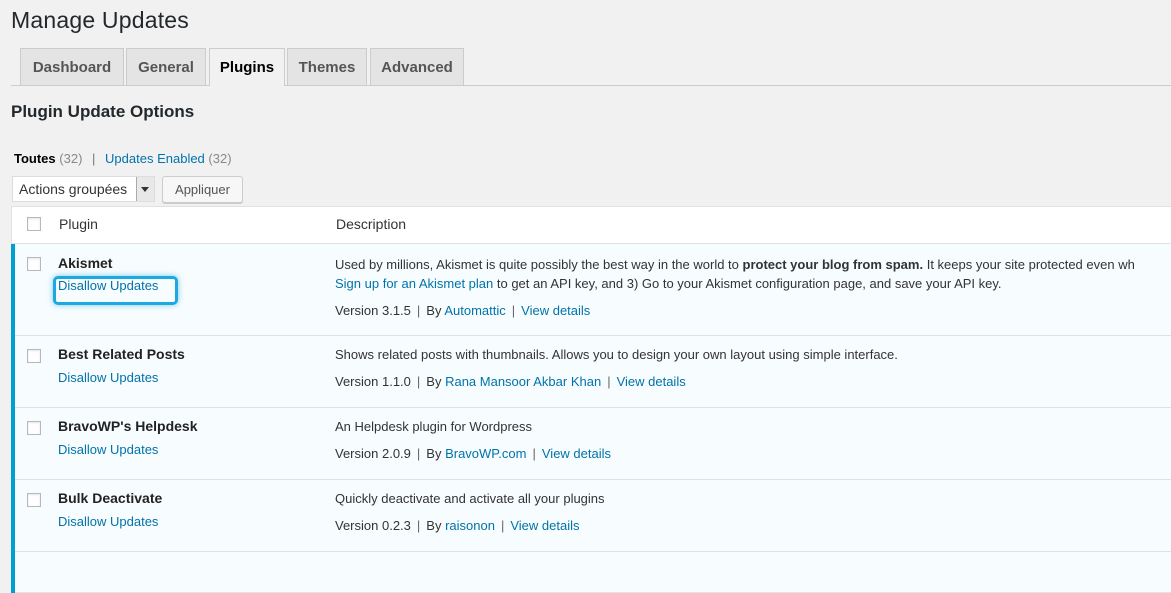  I want to click on table-header: Plugin Description, so click(591, 225).